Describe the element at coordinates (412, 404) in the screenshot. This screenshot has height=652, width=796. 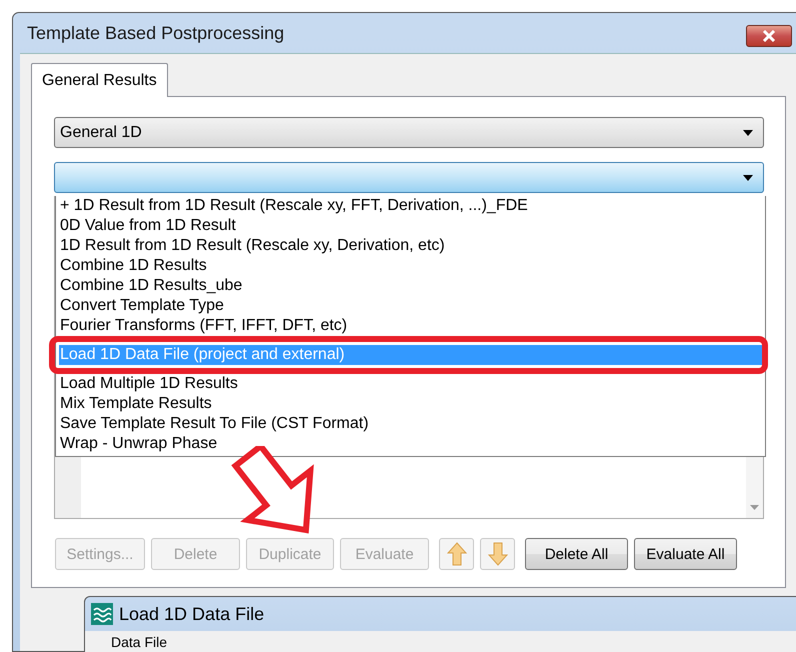
I see `dropdown-option: Mix Template Results` at that location.